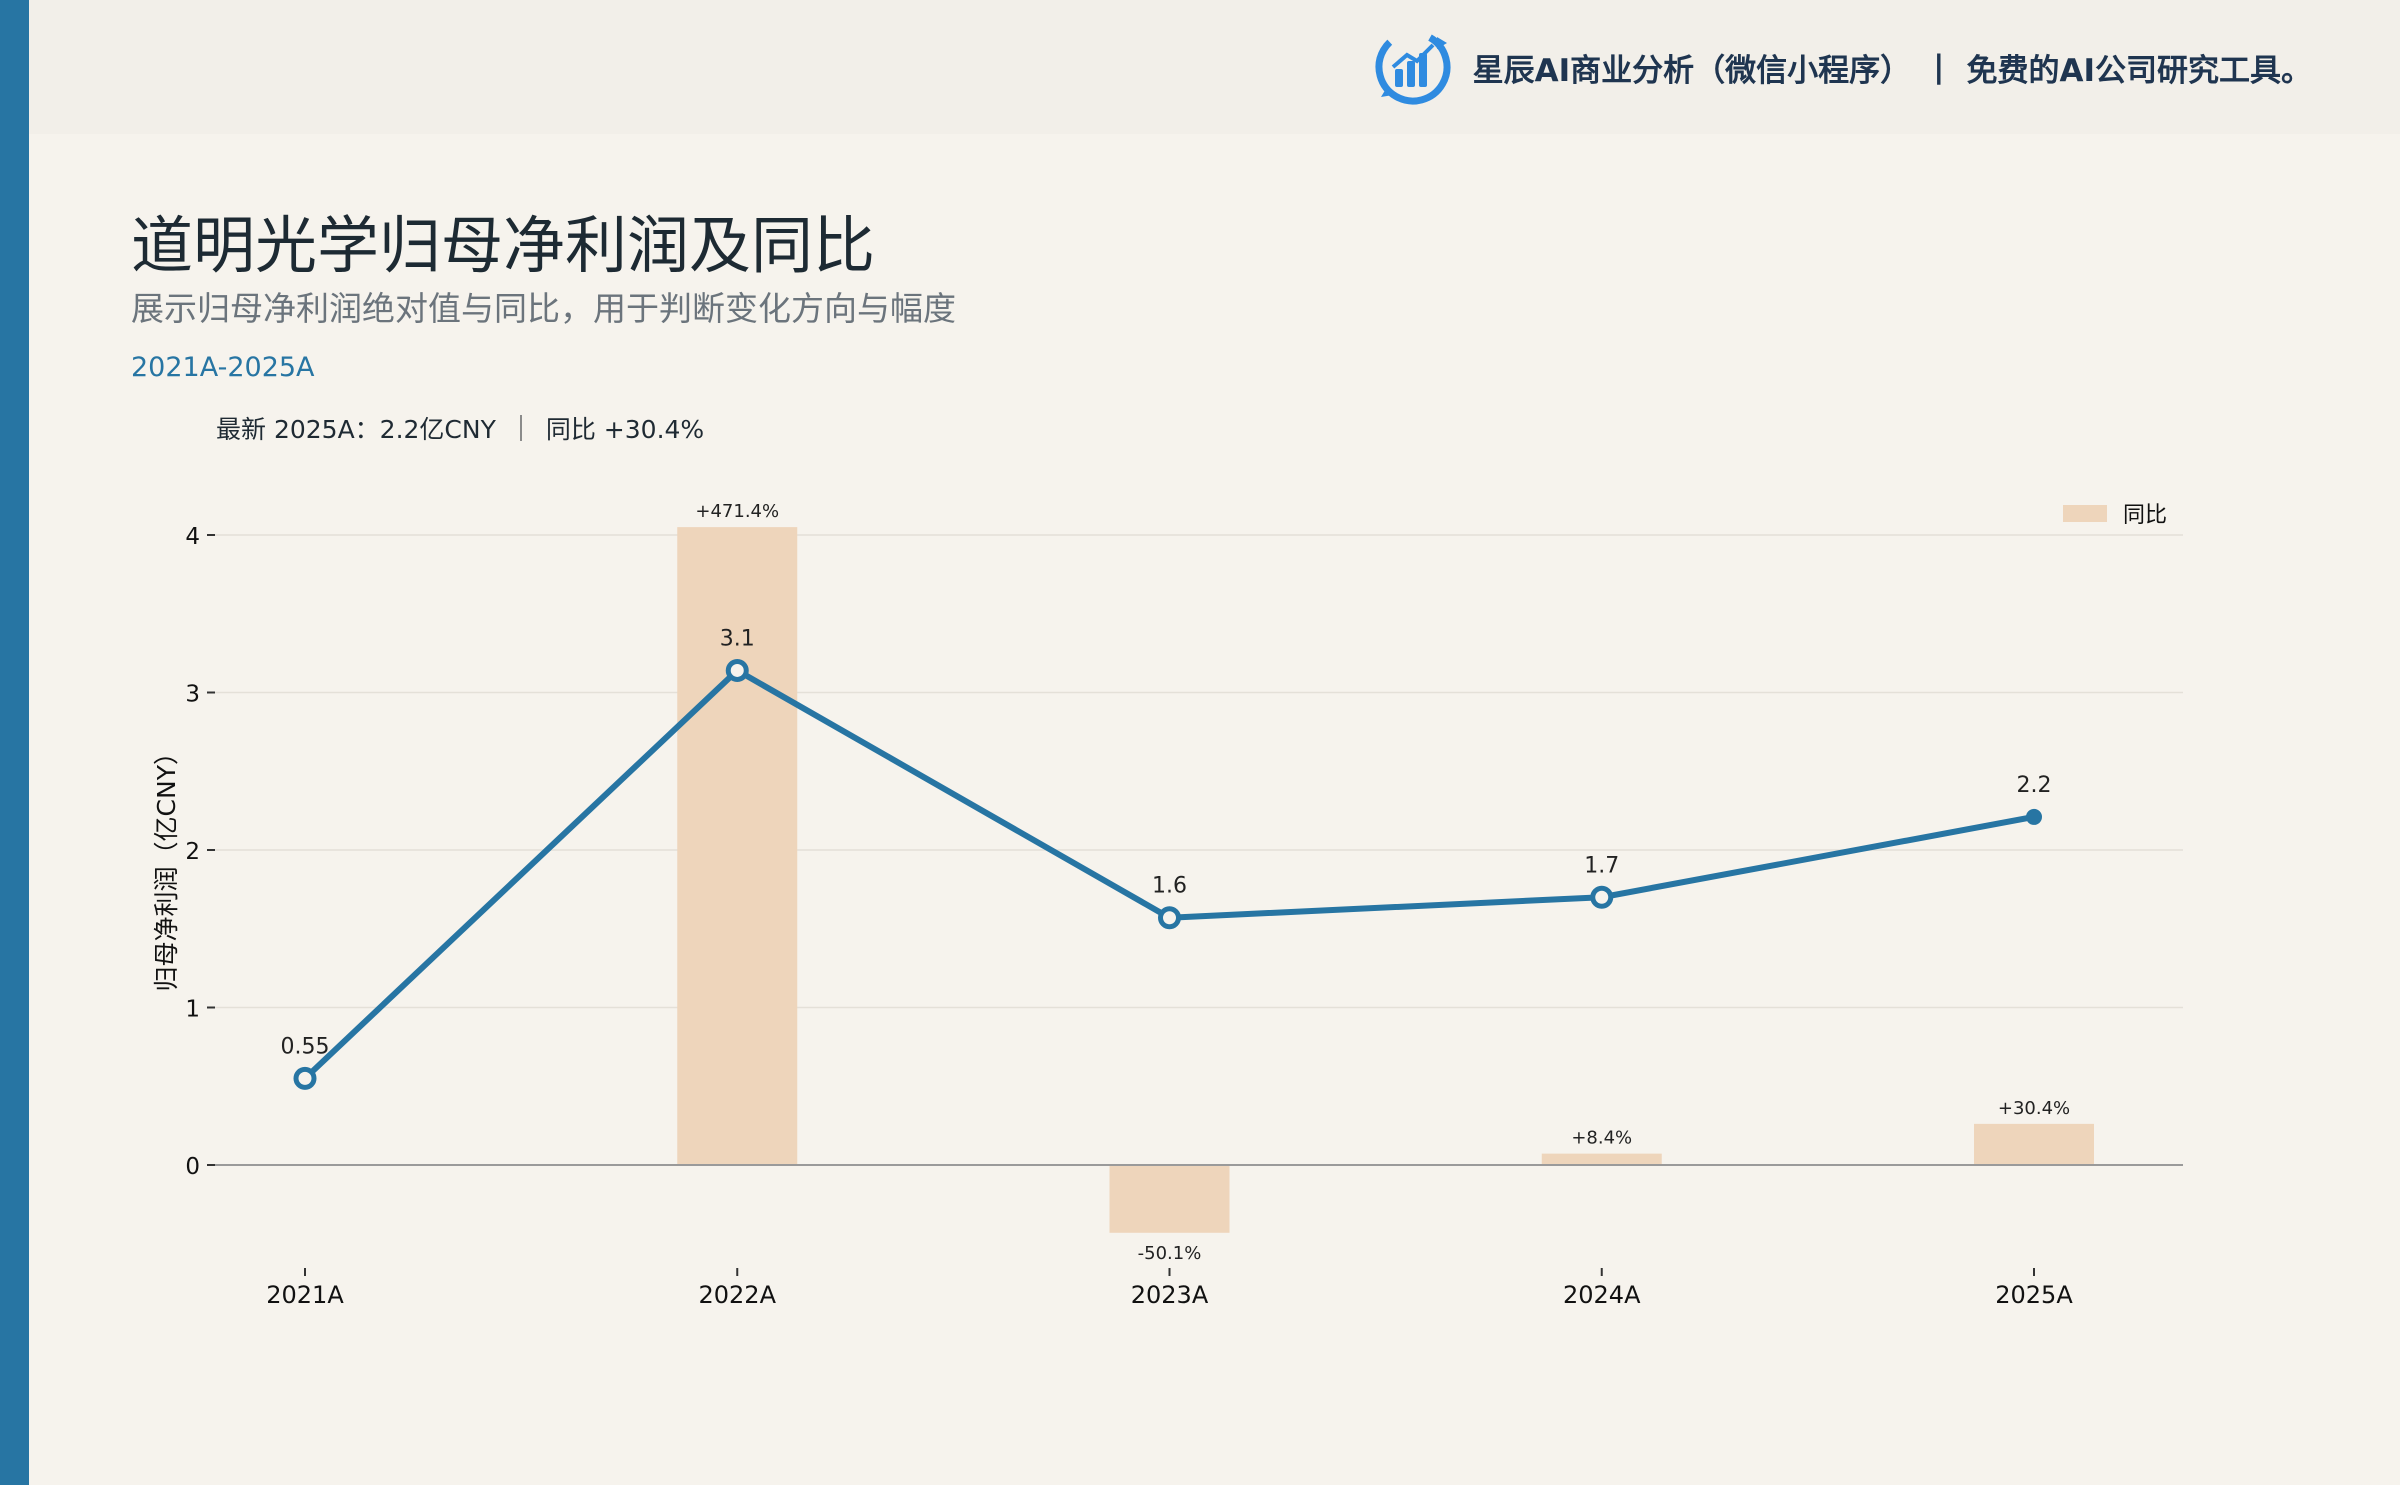  Describe the element at coordinates (737, 511) in the screenshot. I see `yoy-bar-label: +471.4%` at that location.